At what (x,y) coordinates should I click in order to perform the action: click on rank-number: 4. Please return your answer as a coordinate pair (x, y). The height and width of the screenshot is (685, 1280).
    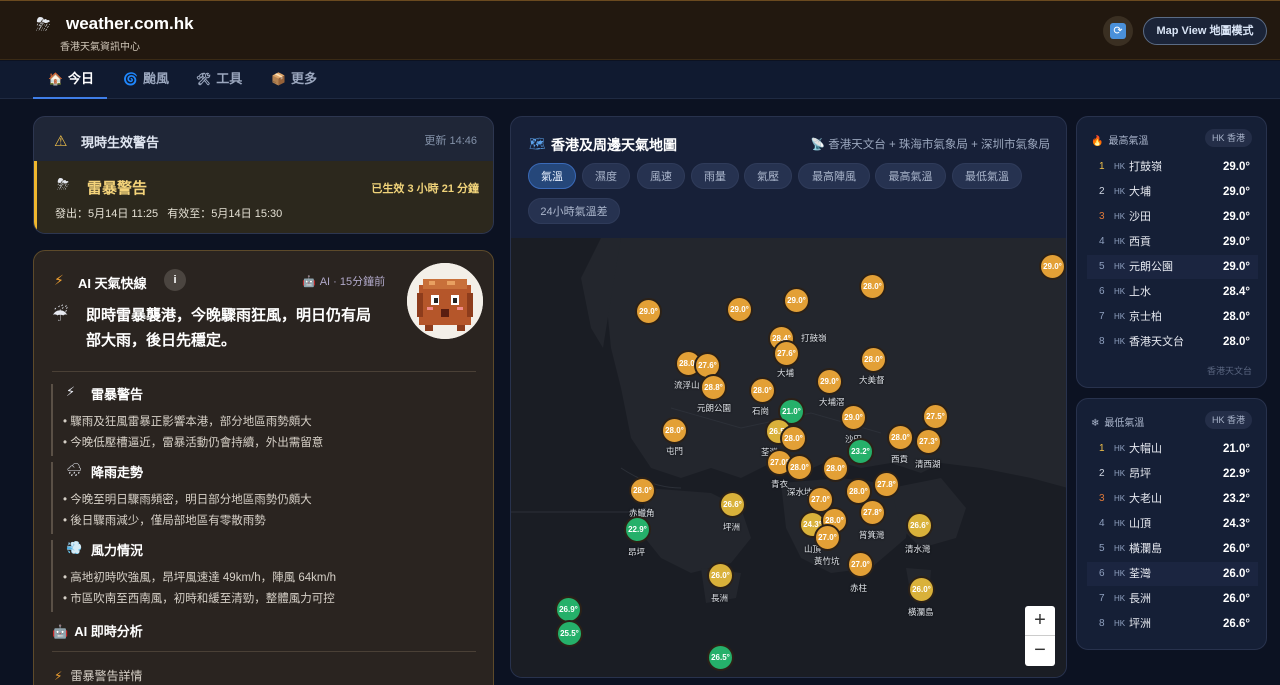
    Looking at the image, I should click on (1102, 523).